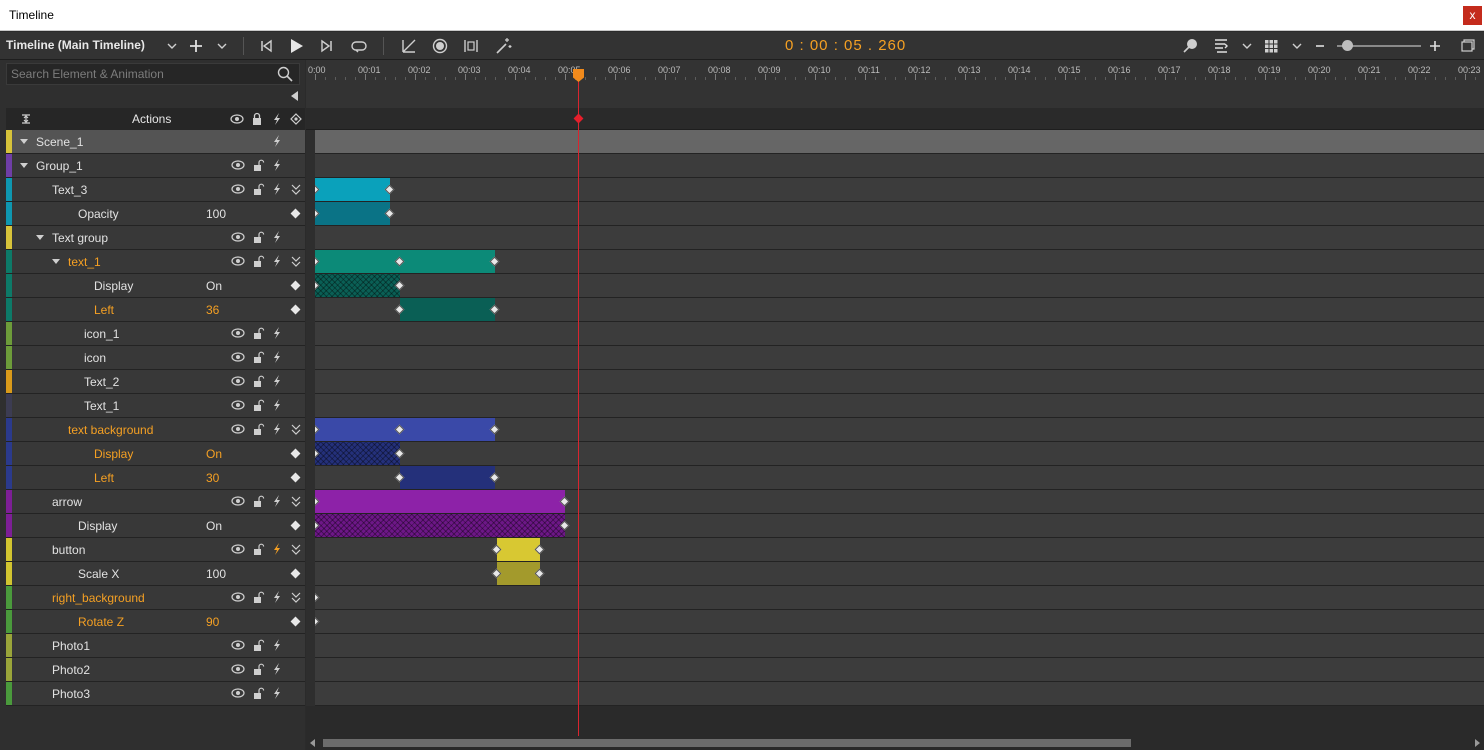  What do you see at coordinates (155, 550) in the screenshot?
I see `layer-row: button` at bounding box center [155, 550].